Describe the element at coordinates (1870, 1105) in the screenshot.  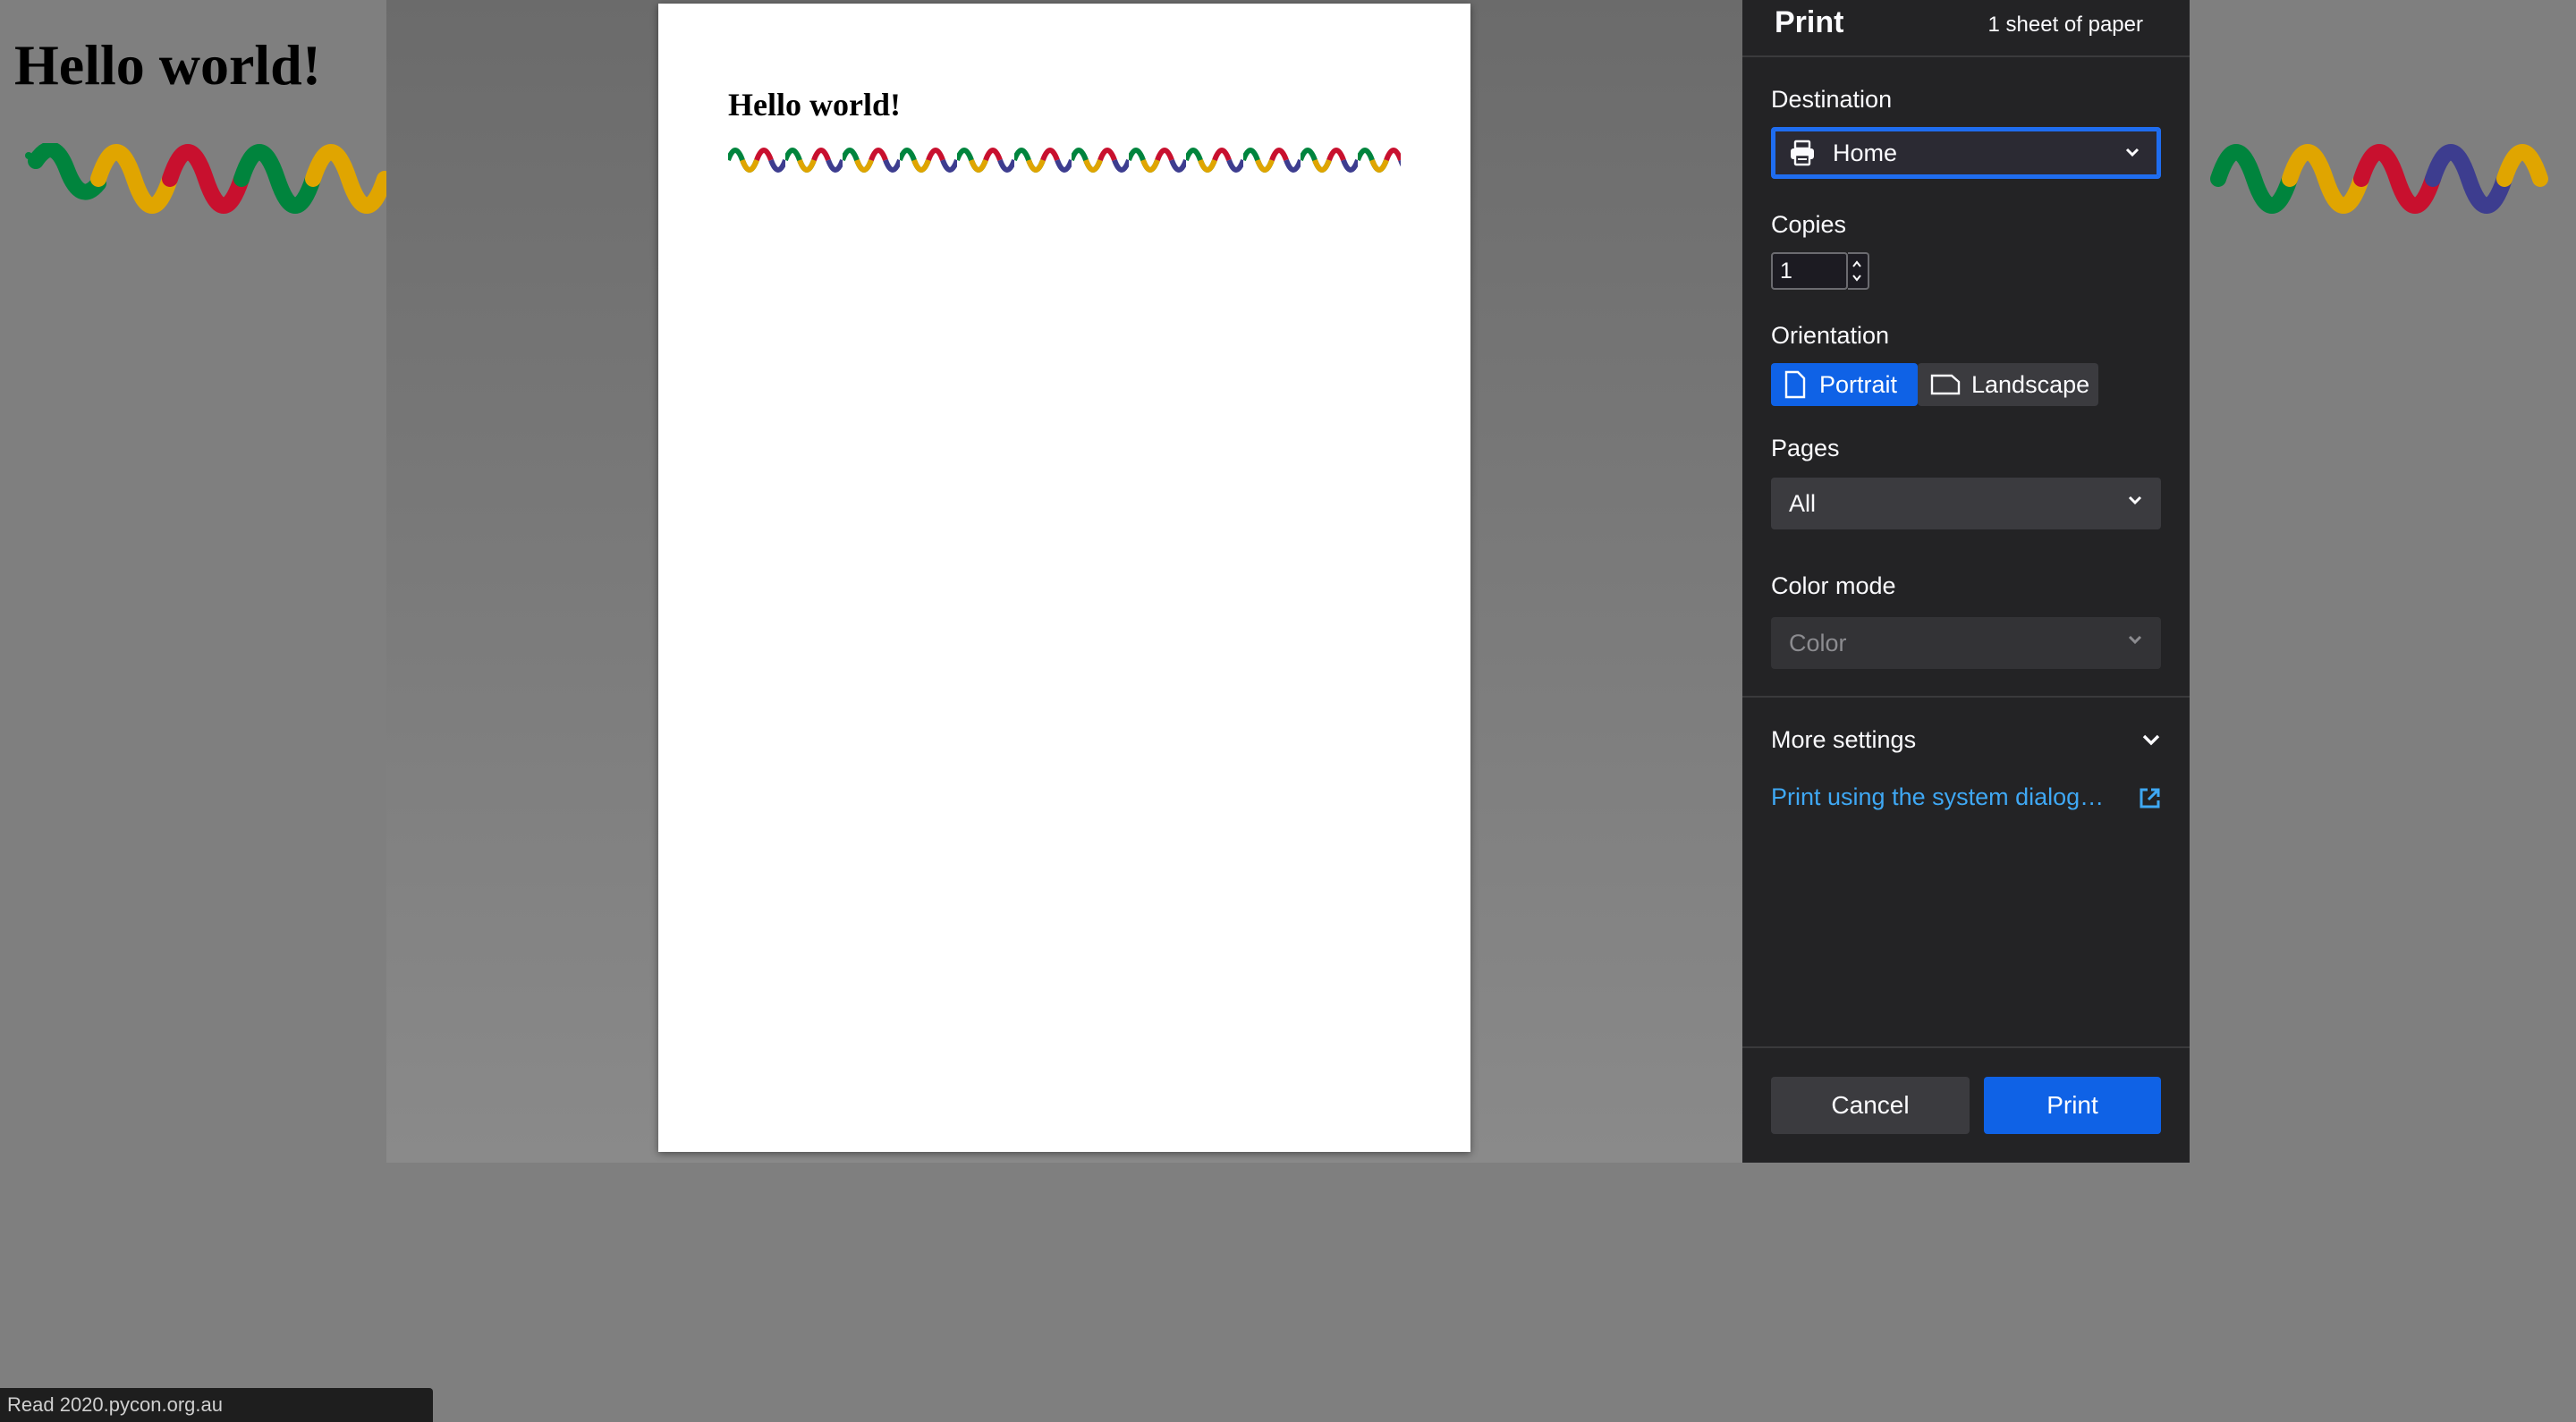
I see `cancel-button: Cancel` at that location.